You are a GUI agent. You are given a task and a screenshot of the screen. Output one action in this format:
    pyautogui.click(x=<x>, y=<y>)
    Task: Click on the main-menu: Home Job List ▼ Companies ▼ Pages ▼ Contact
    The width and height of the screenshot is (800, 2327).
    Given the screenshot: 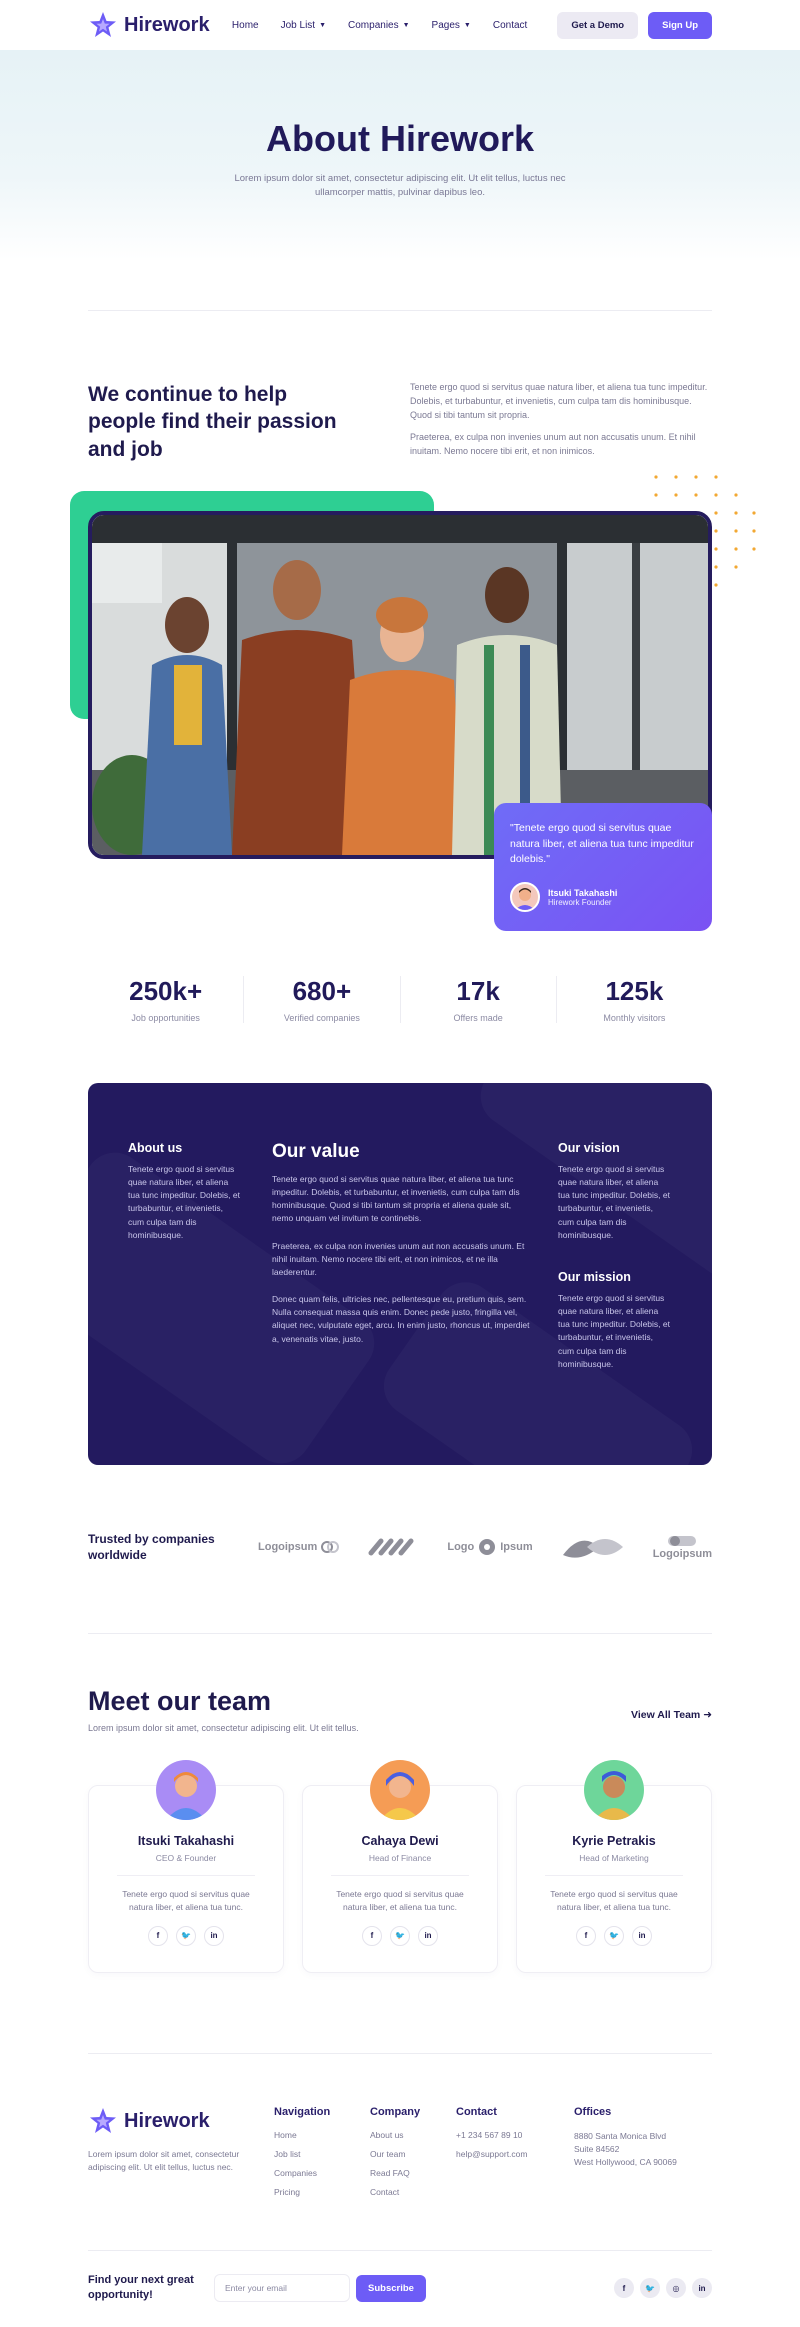 What is the action you would take?
    pyautogui.click(x=379, y=25)
    